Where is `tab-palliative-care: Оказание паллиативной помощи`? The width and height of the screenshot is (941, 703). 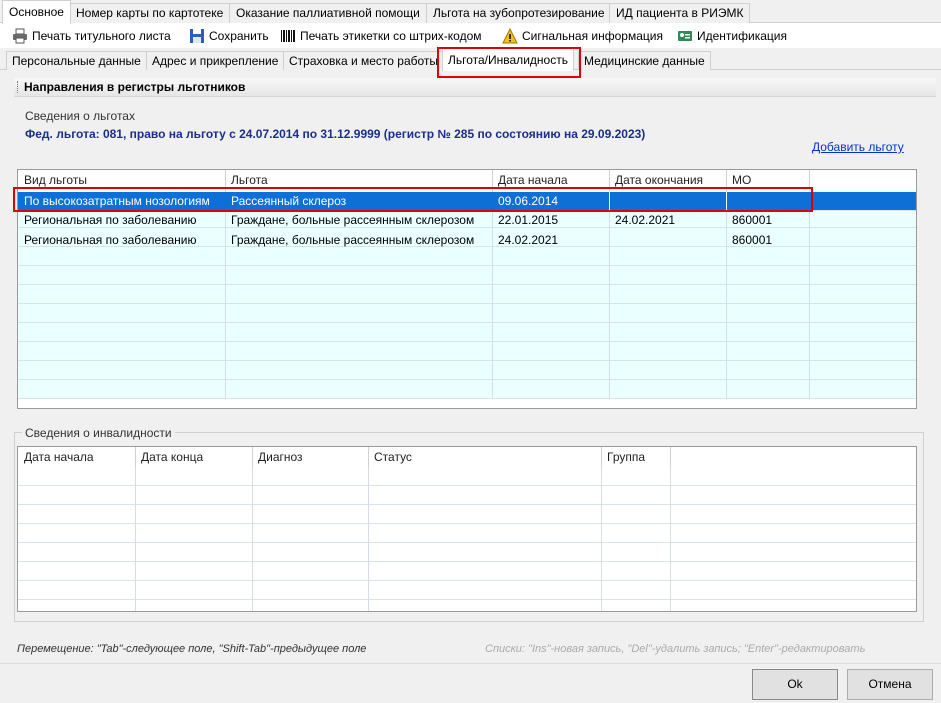
tab-palliative-care: Оказание паллиативной помощи is located at coordinates (328, 13).